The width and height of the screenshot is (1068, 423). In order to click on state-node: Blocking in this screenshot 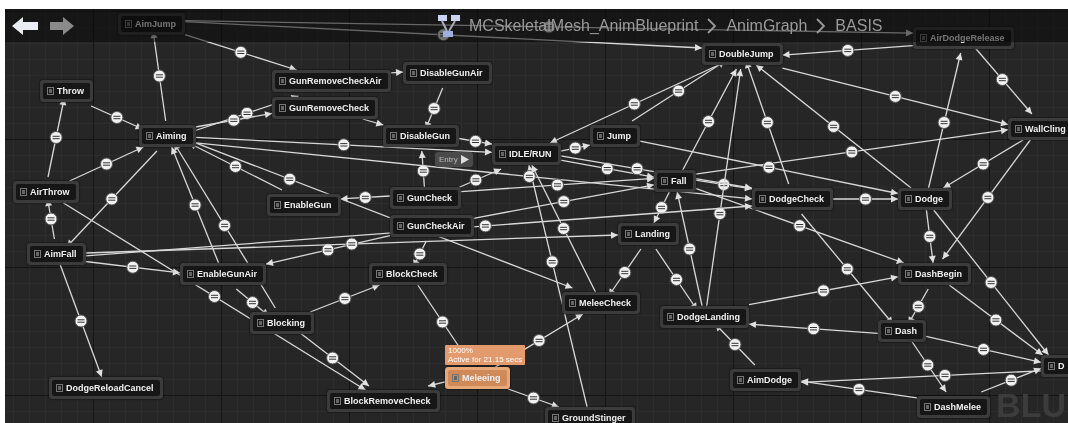, I will do `click(282, 323)`.